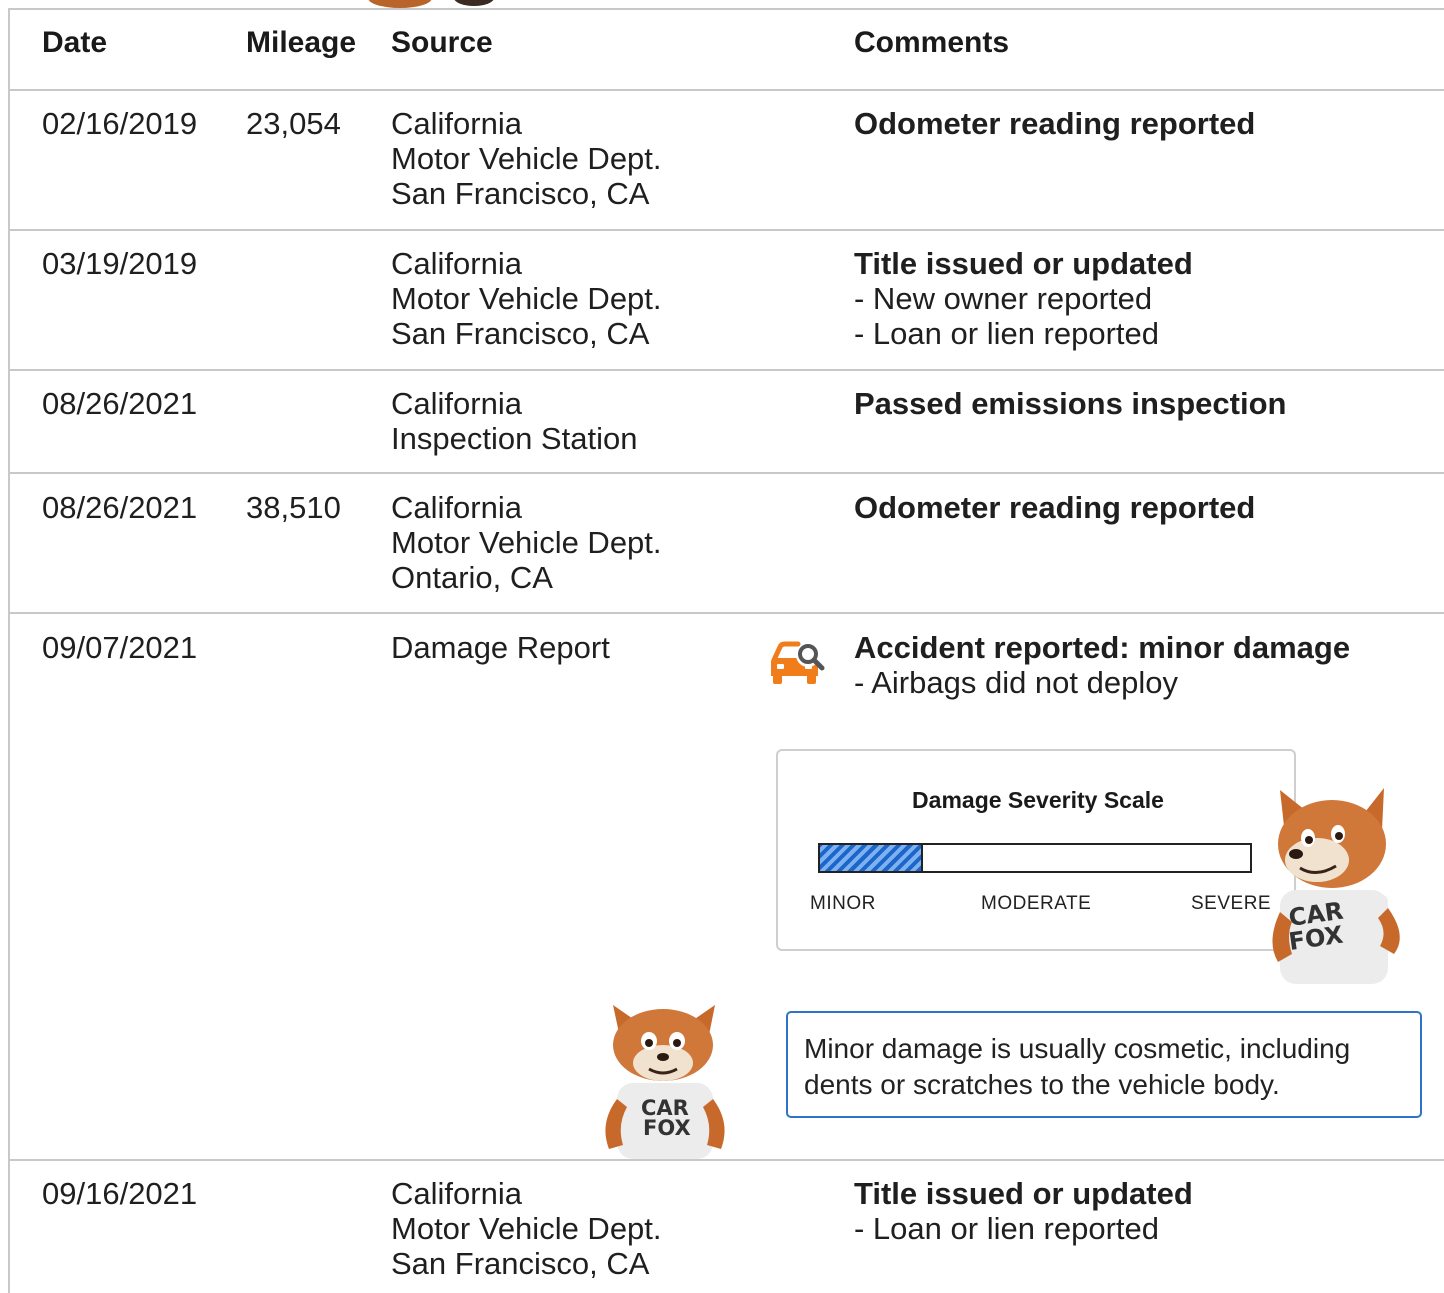 This screenshot has height=1293, width=1444. Describe the element at coordinates (120, 123) in the screenshot. I see `row-1-date: 02/16/2019` at that location.